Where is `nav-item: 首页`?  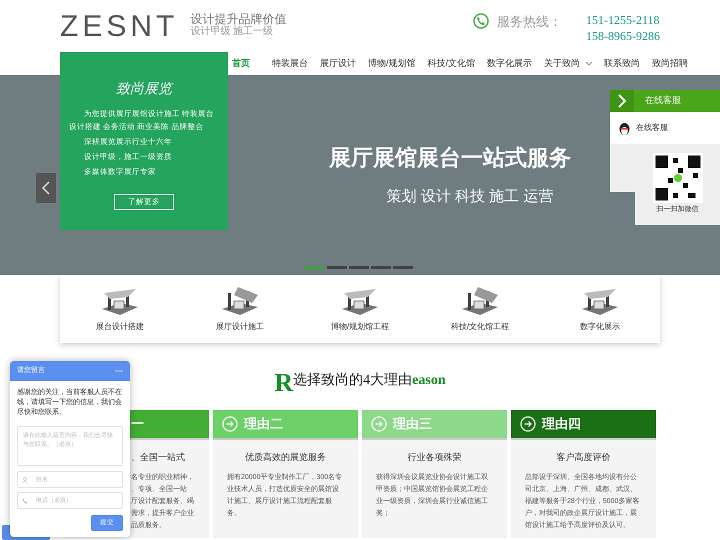 nav-item: 首页 is located at coordinates (241, 63).